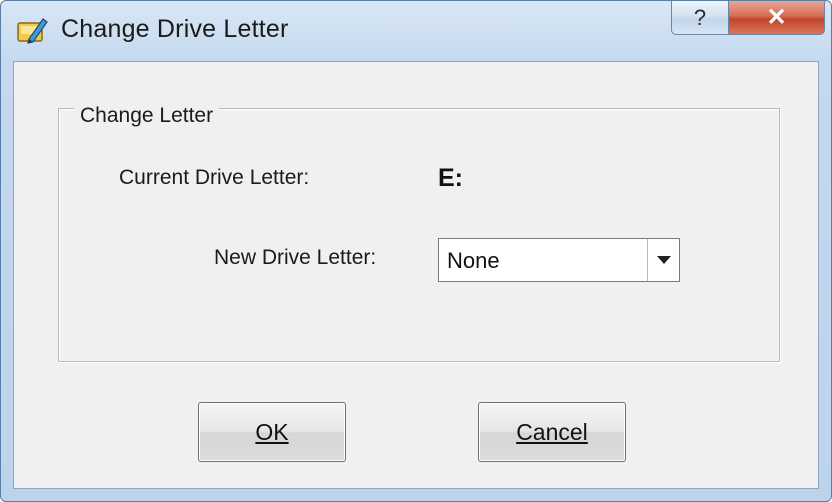 This screenshot has height=502, width=832. What do you see at coordinates (416, 30) in the screenshot?
I see `title-bar: Change Drive Letter ? ✕` at bounding box center [416, 30].